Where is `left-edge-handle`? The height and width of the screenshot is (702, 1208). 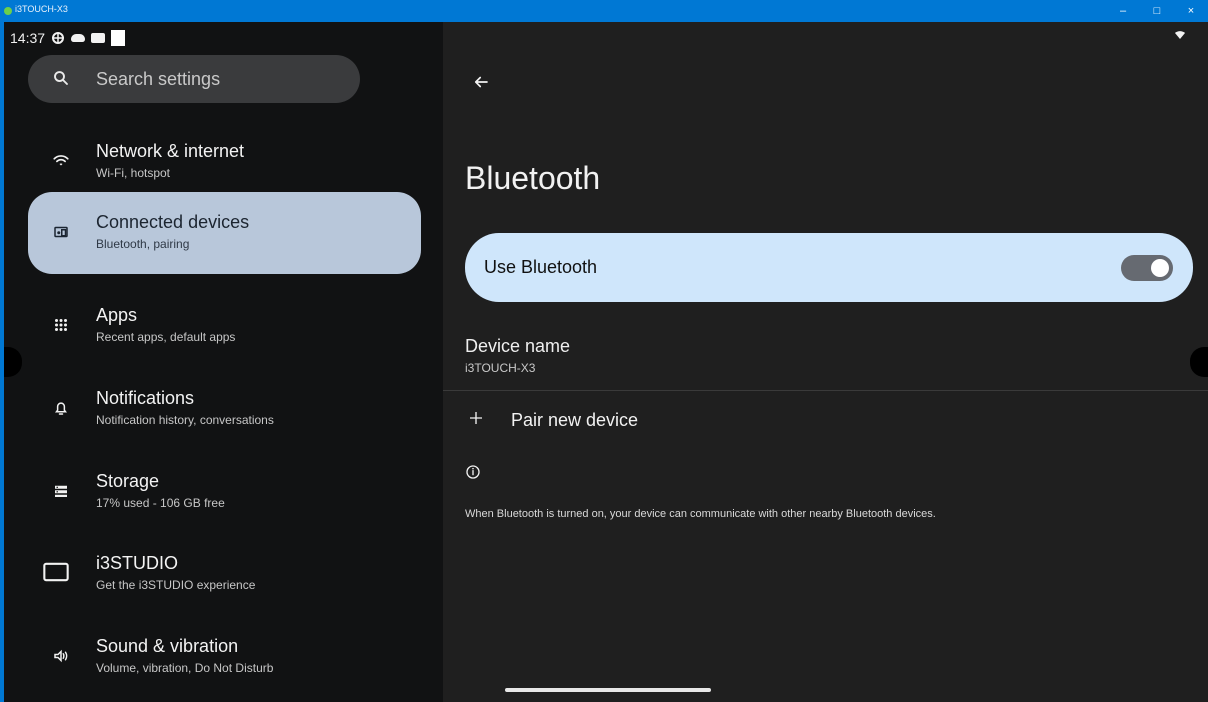 left-edge-handle is located at coordinates (13, 362).